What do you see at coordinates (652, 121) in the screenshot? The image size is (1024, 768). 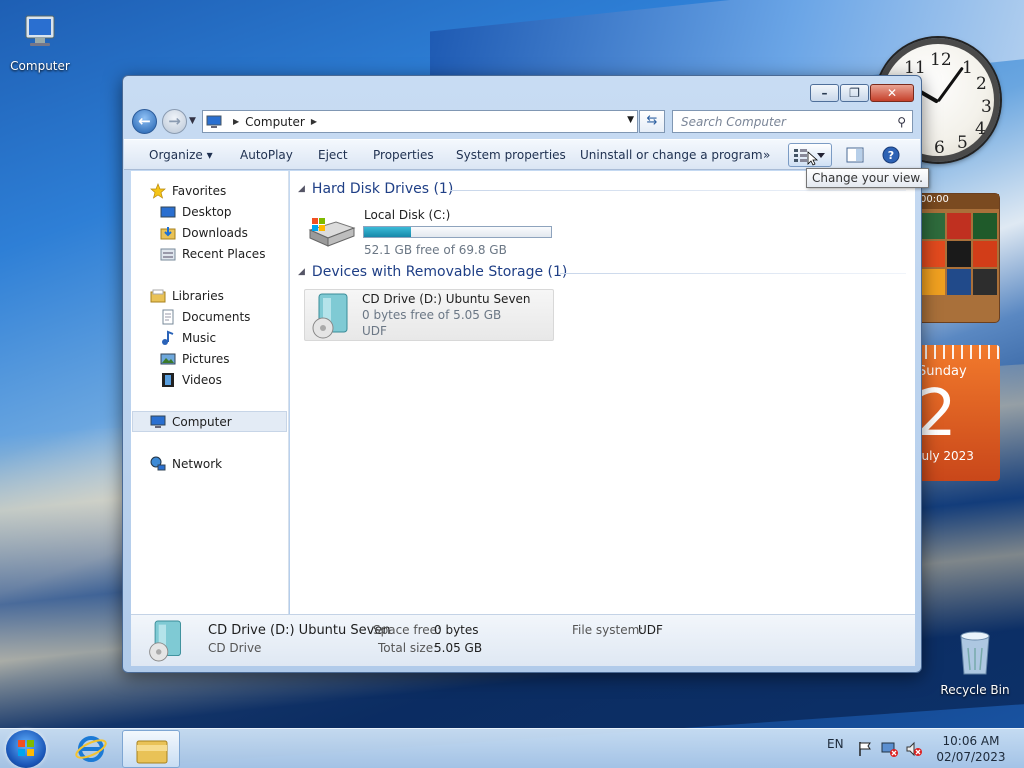 I see `refresh-button: ⇆` at bounding box center [652, 121].